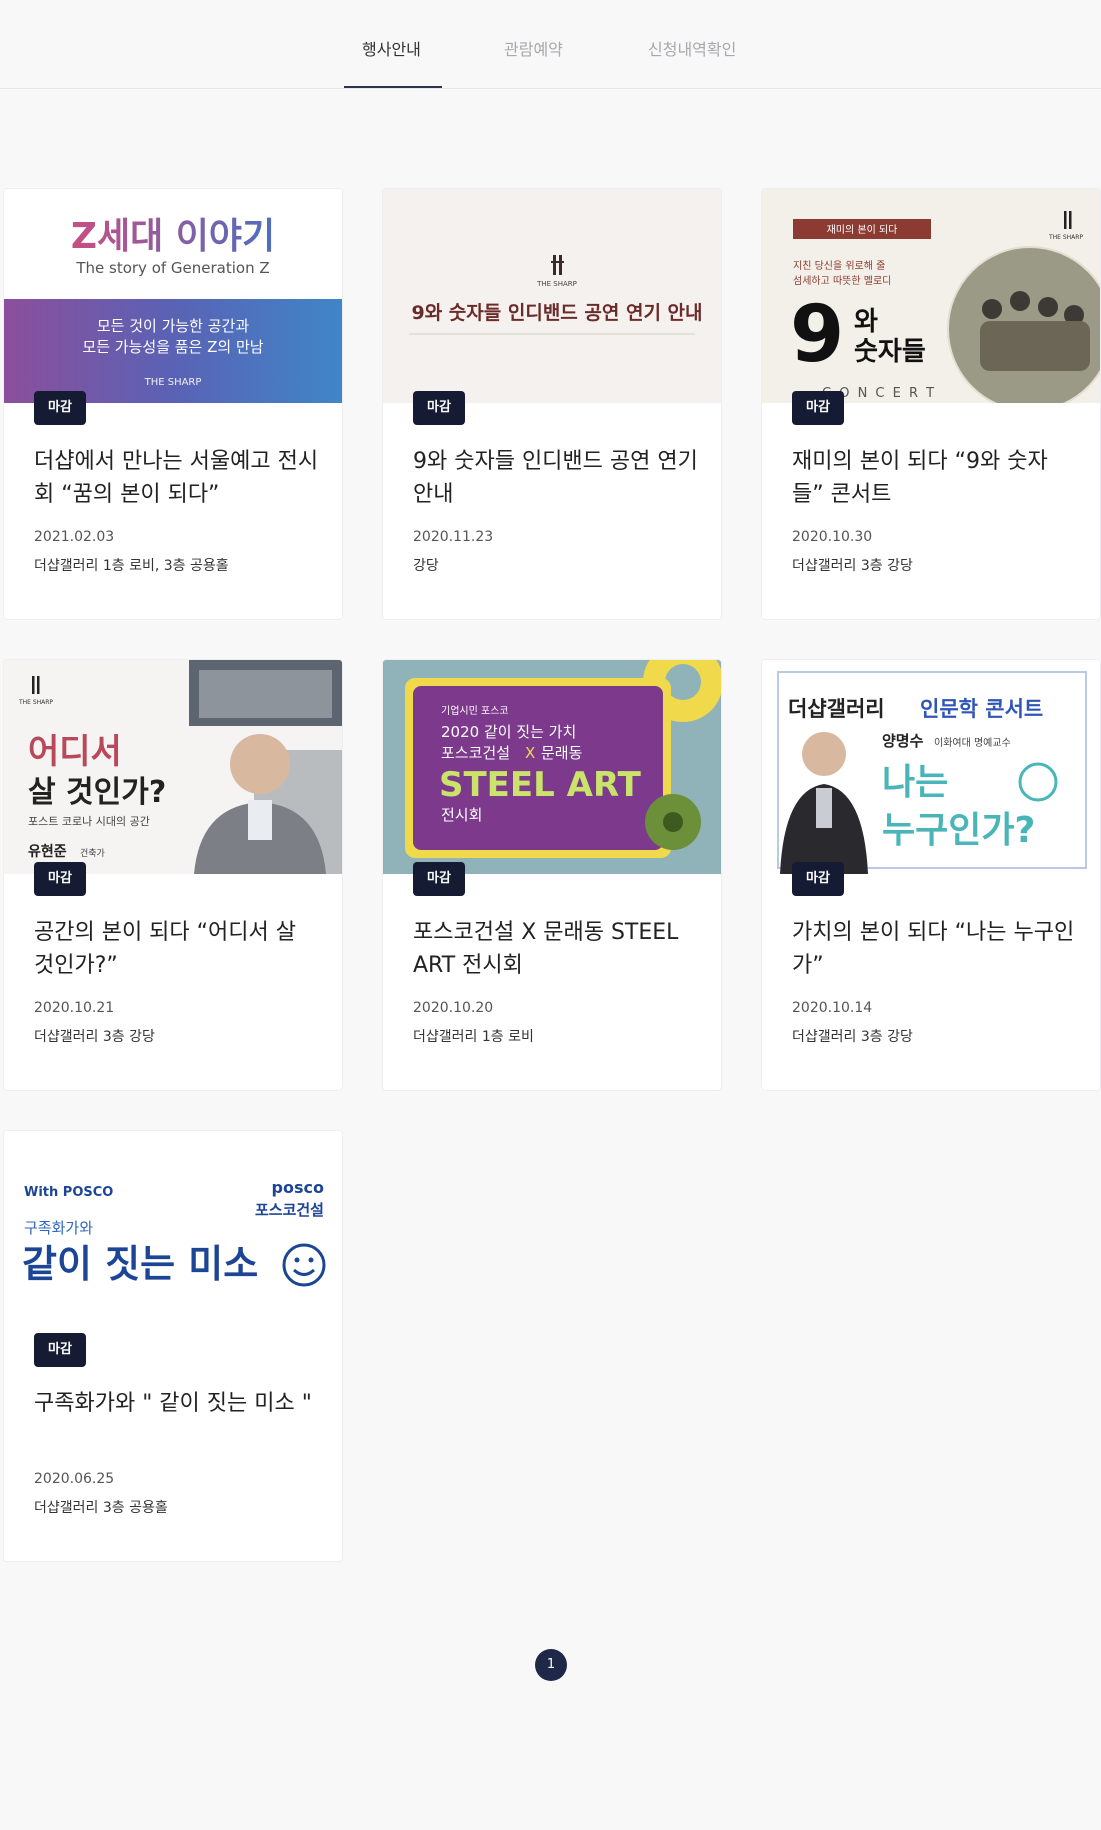  I want to click on humanities-poster-image: 더샵갤러리 인문학 콘서트 양명수 이화여대 명예교수 나는 누구인가?, so click(931, 767).